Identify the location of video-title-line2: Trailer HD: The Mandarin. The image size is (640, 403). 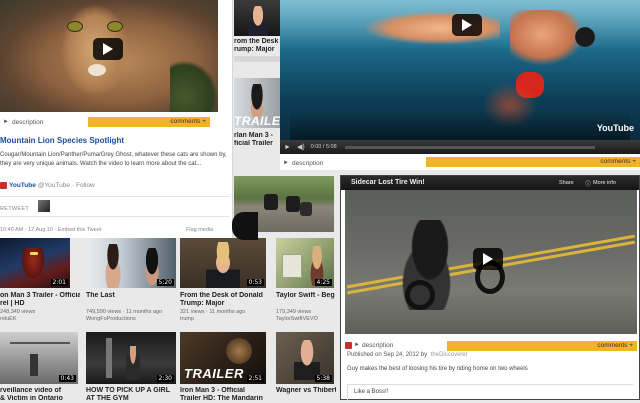
(225, 399).